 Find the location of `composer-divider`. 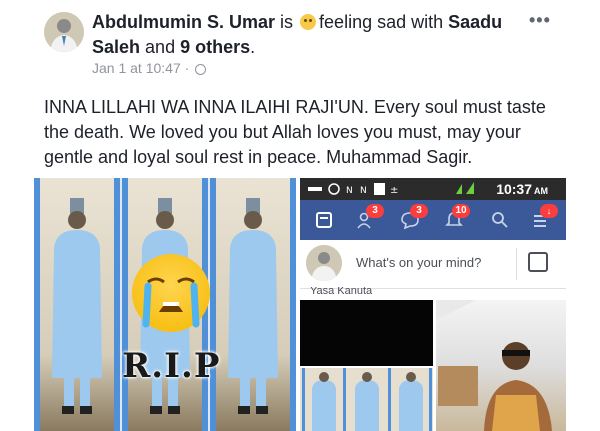

composer-divider is located at coordinates (516, 264).